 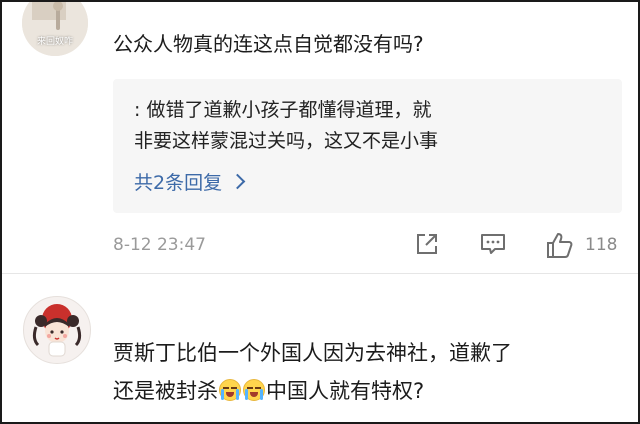 What do you see at coordinates (237, 181) in the screenshot?
I see `chevron-right-icon` at bounding box center [237, 181].